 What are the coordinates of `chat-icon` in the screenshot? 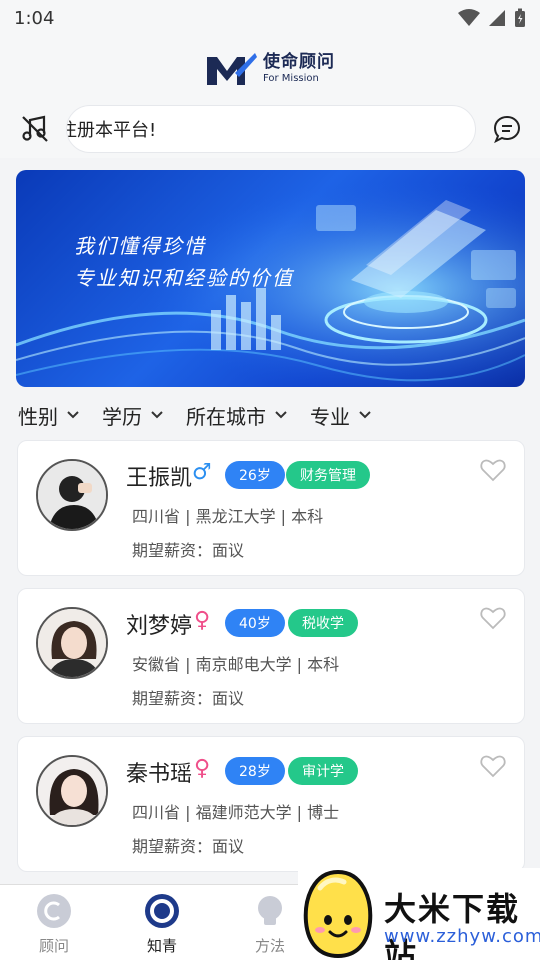 It's located at (507, 129).